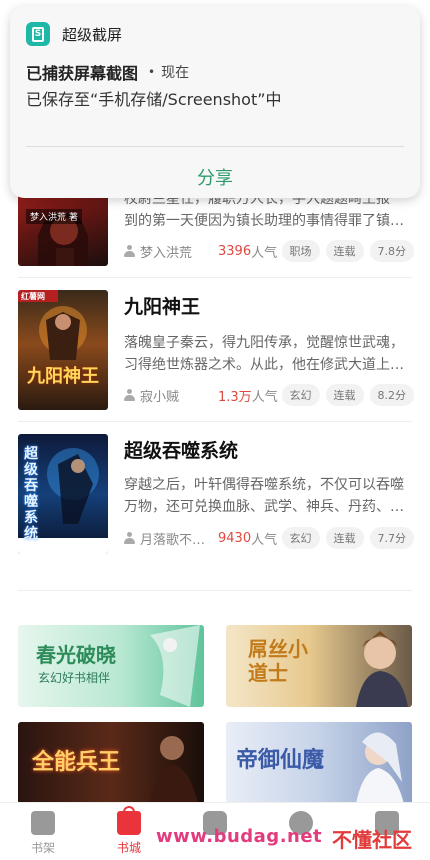  Describe the element at coordinates (235, 251) in the screenshot. I see `popularity-count: 3396` at that location.